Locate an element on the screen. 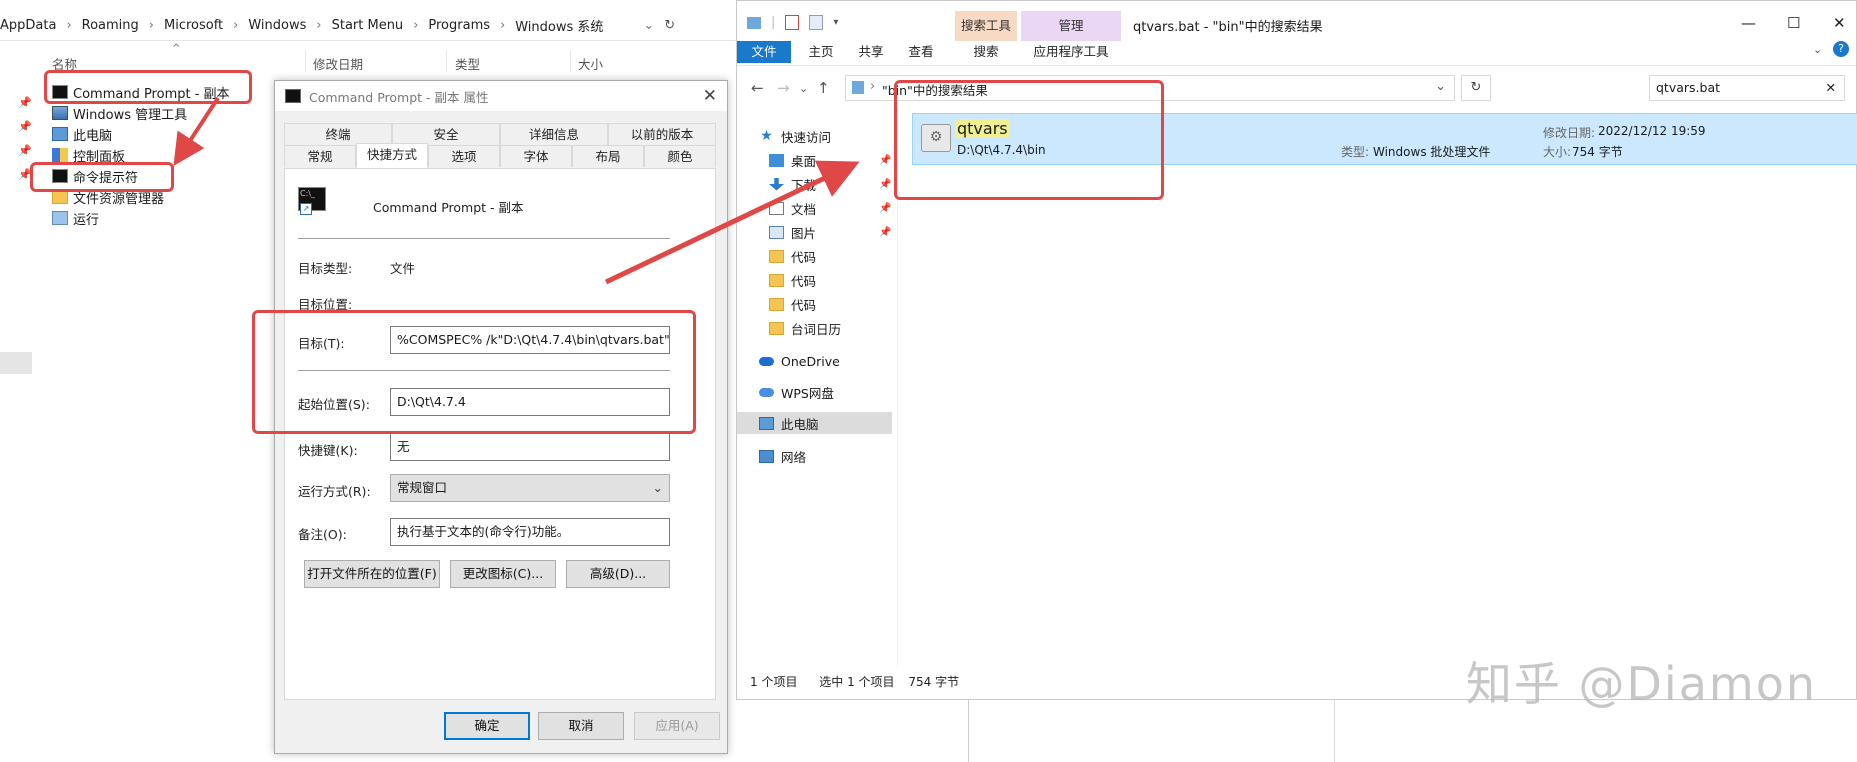 This screenshot has width=1857, height=762. comment-input: 执行基于文本的(命令行)功能。 is located at coordinates (530, 532).